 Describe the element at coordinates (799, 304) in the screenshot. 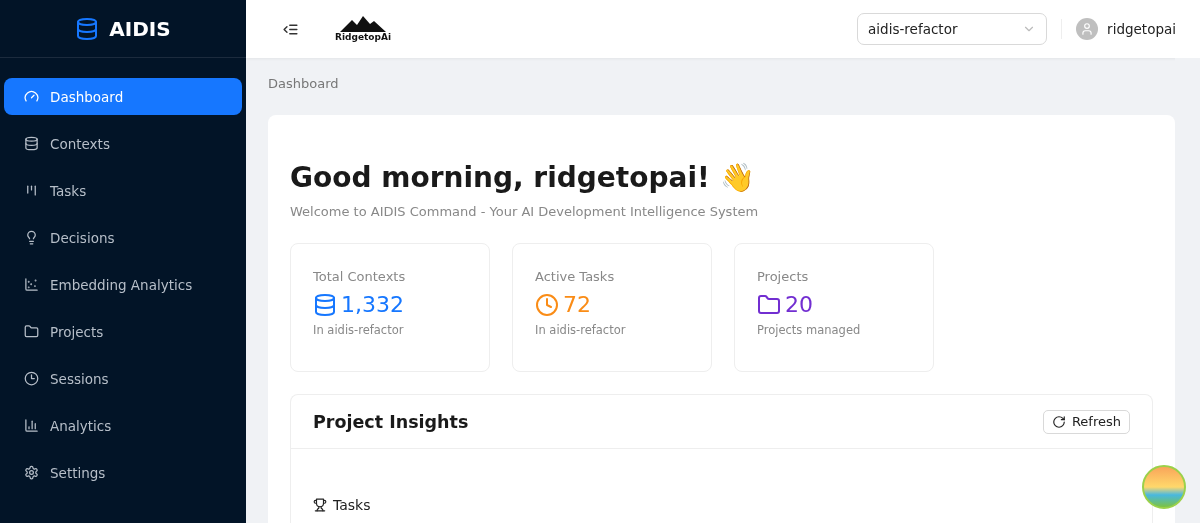

I see `stat-value: 20` at that location.